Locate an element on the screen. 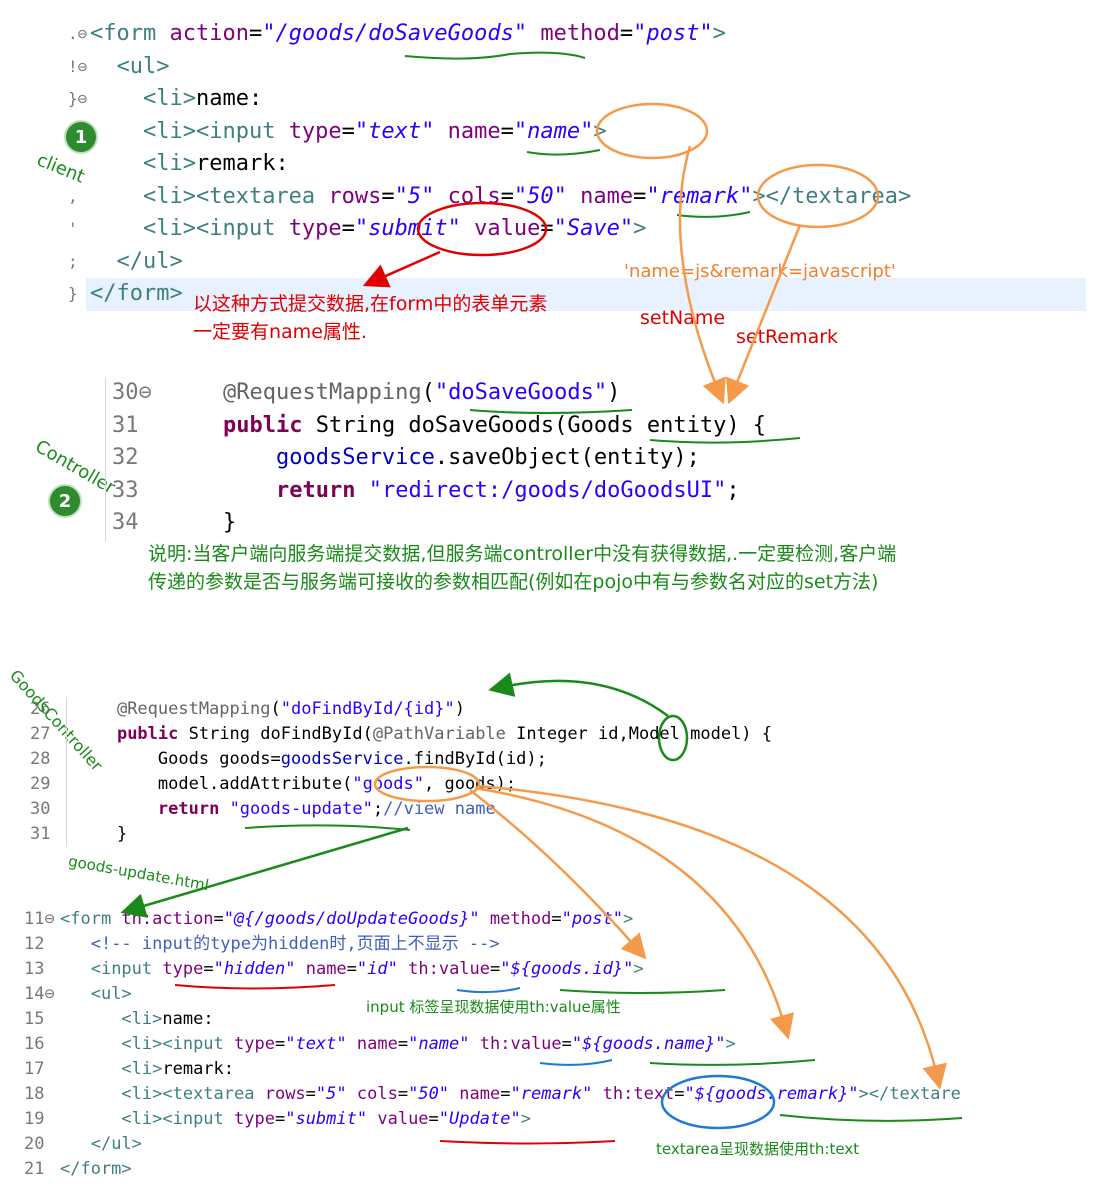 This screenshot has height=1201, width=1114. code-token: Integer id,Model model) { is located at coordinates (639, 734).